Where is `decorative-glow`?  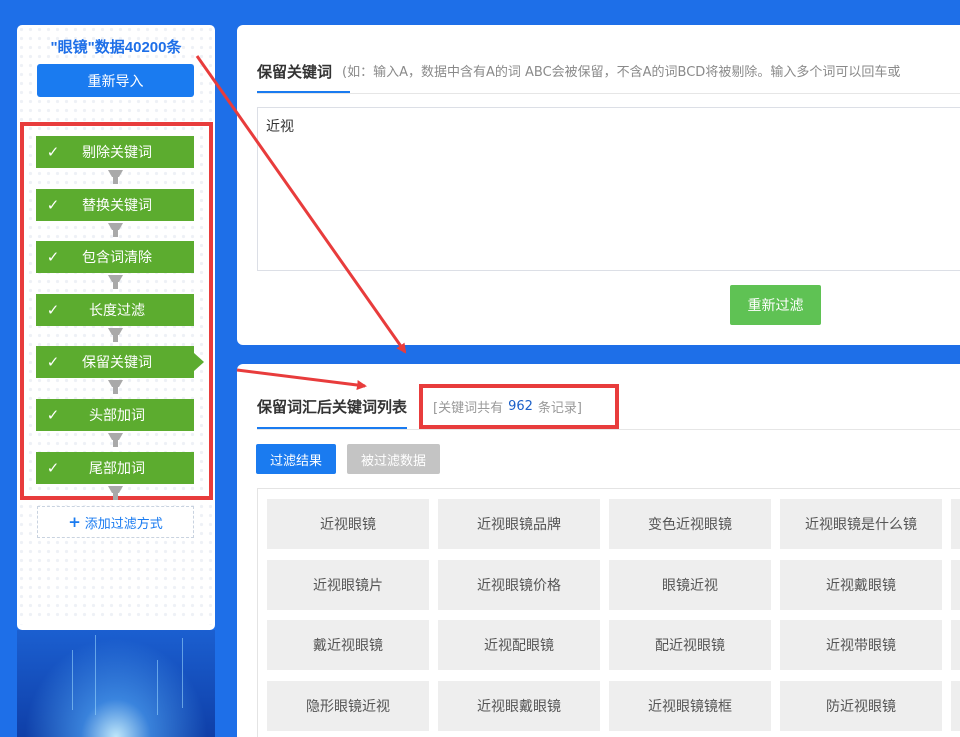 decorative-glow is located at coordinates (116, 683).